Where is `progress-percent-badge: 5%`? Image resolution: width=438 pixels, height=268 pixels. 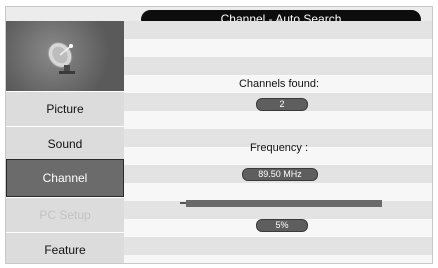 progress-percent-badge: 5% is located at coordinates (282, 225).